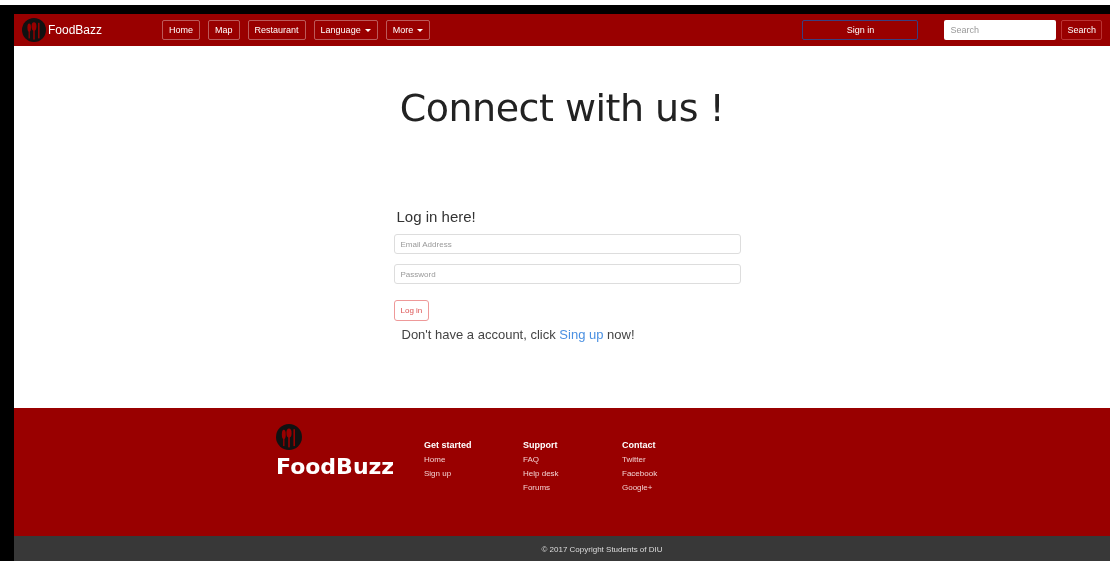 The height and width of the screenshot is (563, 1110). Describe the element at coordinates (562, 108) in the screenshot. I see `page-heading: Connect with us !` at that location.